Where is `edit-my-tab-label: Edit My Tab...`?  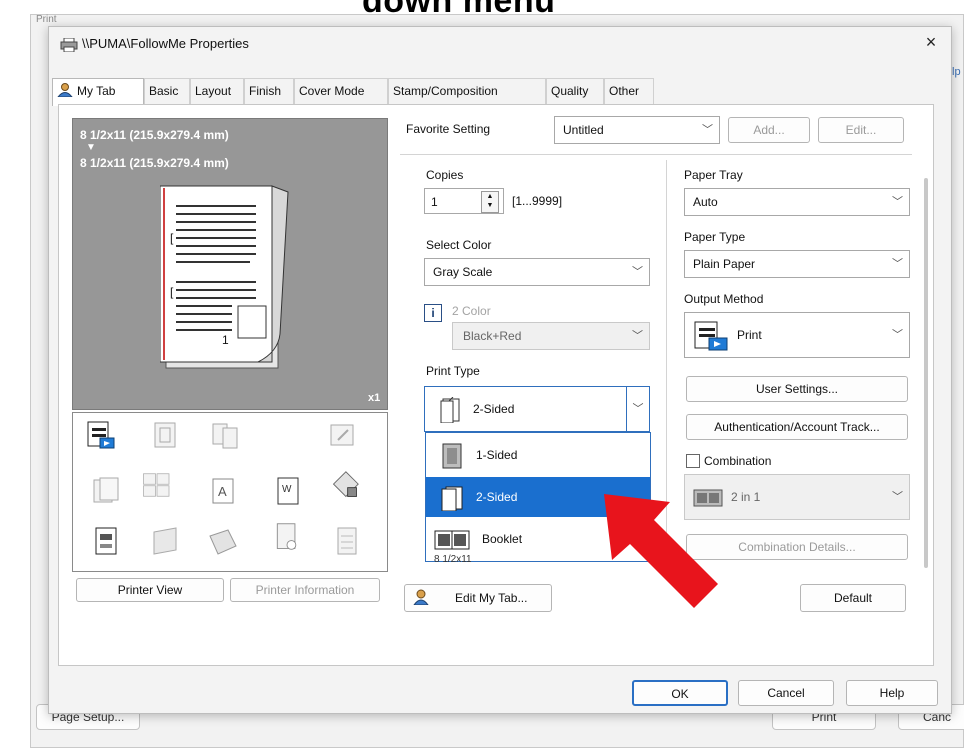 edit-my-tab-label: Edit My Tab... is located at coordinates (491, 598).